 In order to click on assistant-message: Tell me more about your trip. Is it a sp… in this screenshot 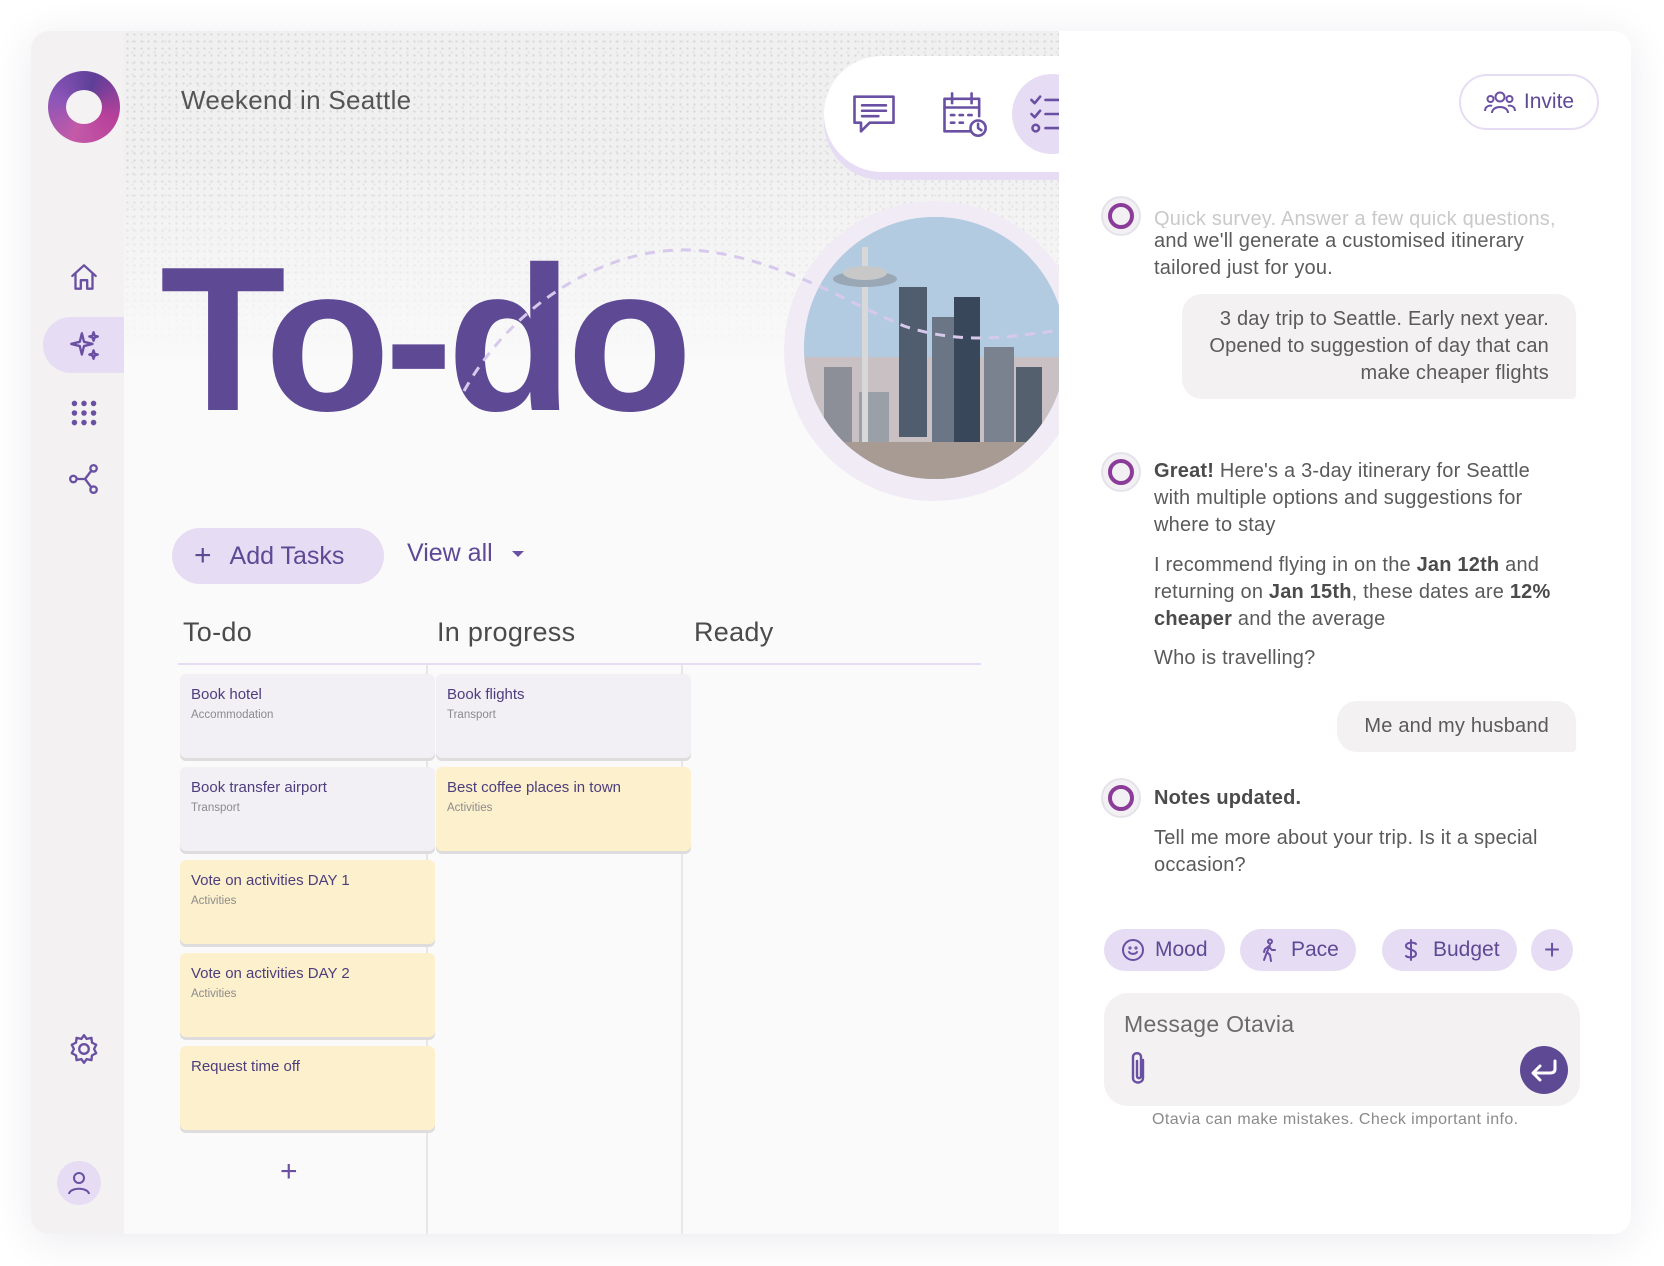, I will do `click(1346, 851)`.